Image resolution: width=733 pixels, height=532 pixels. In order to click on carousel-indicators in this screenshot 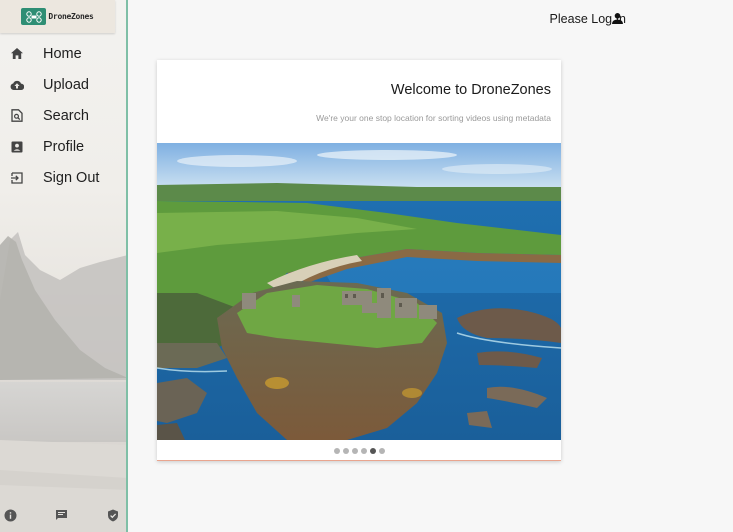, I will do `click(359, 451)`.